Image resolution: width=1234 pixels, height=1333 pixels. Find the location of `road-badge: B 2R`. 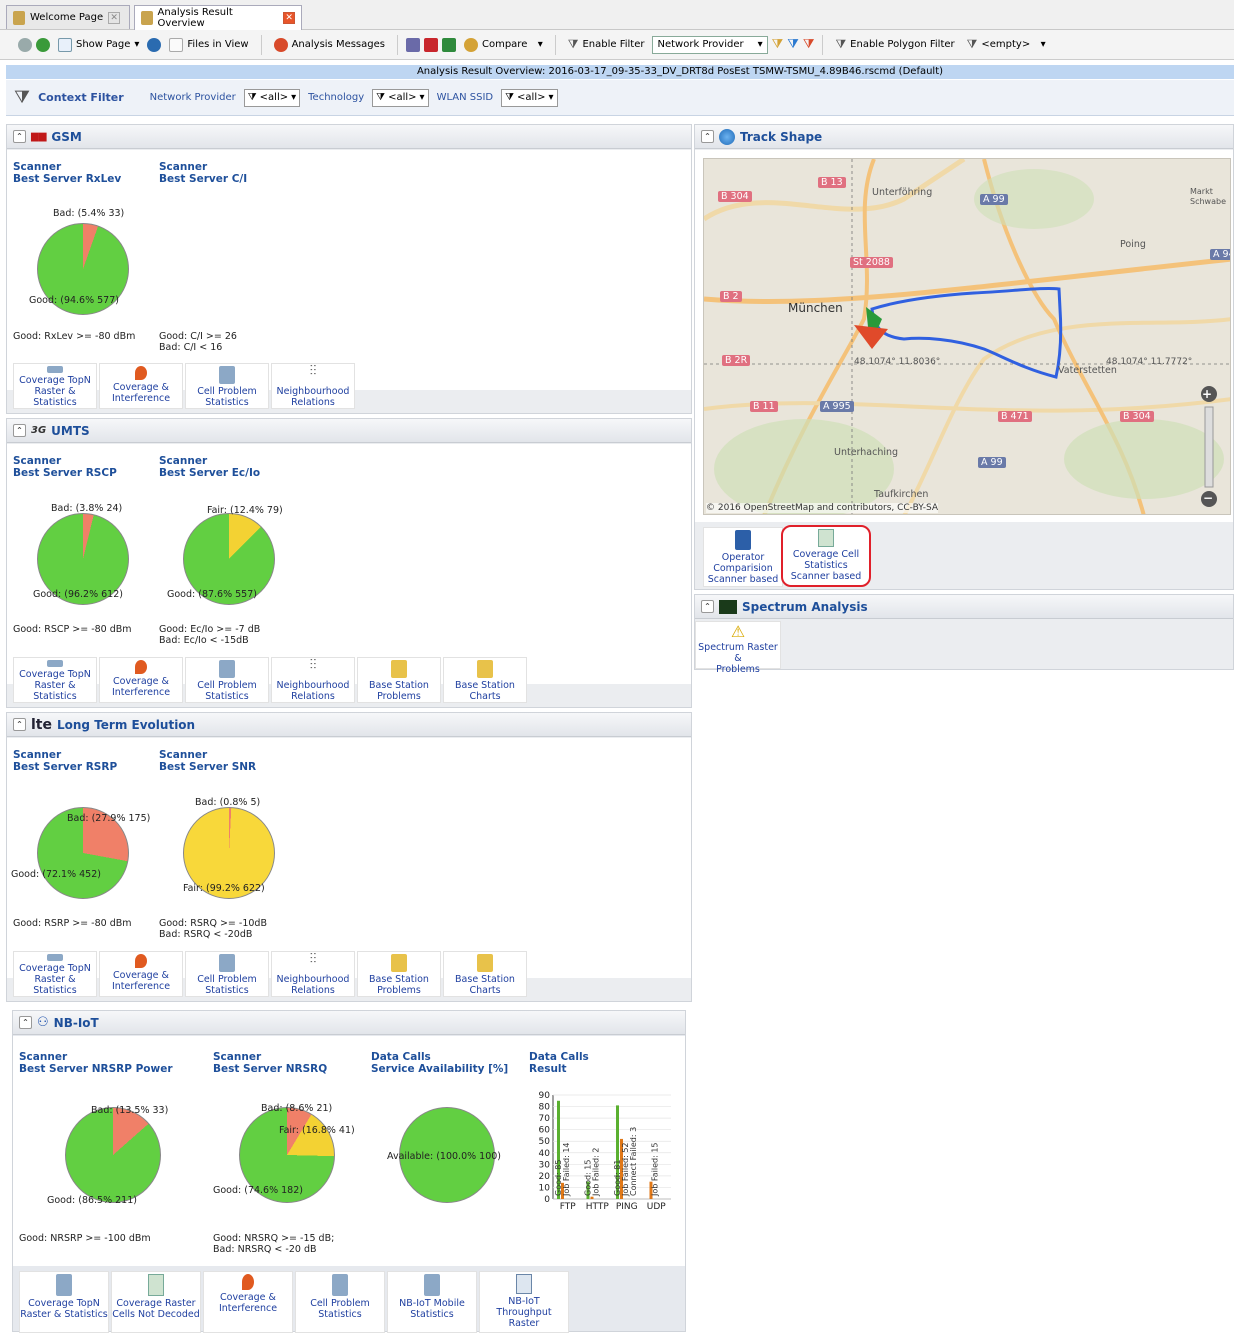

road-badge: B 2R is located at coordinates (736, 360).